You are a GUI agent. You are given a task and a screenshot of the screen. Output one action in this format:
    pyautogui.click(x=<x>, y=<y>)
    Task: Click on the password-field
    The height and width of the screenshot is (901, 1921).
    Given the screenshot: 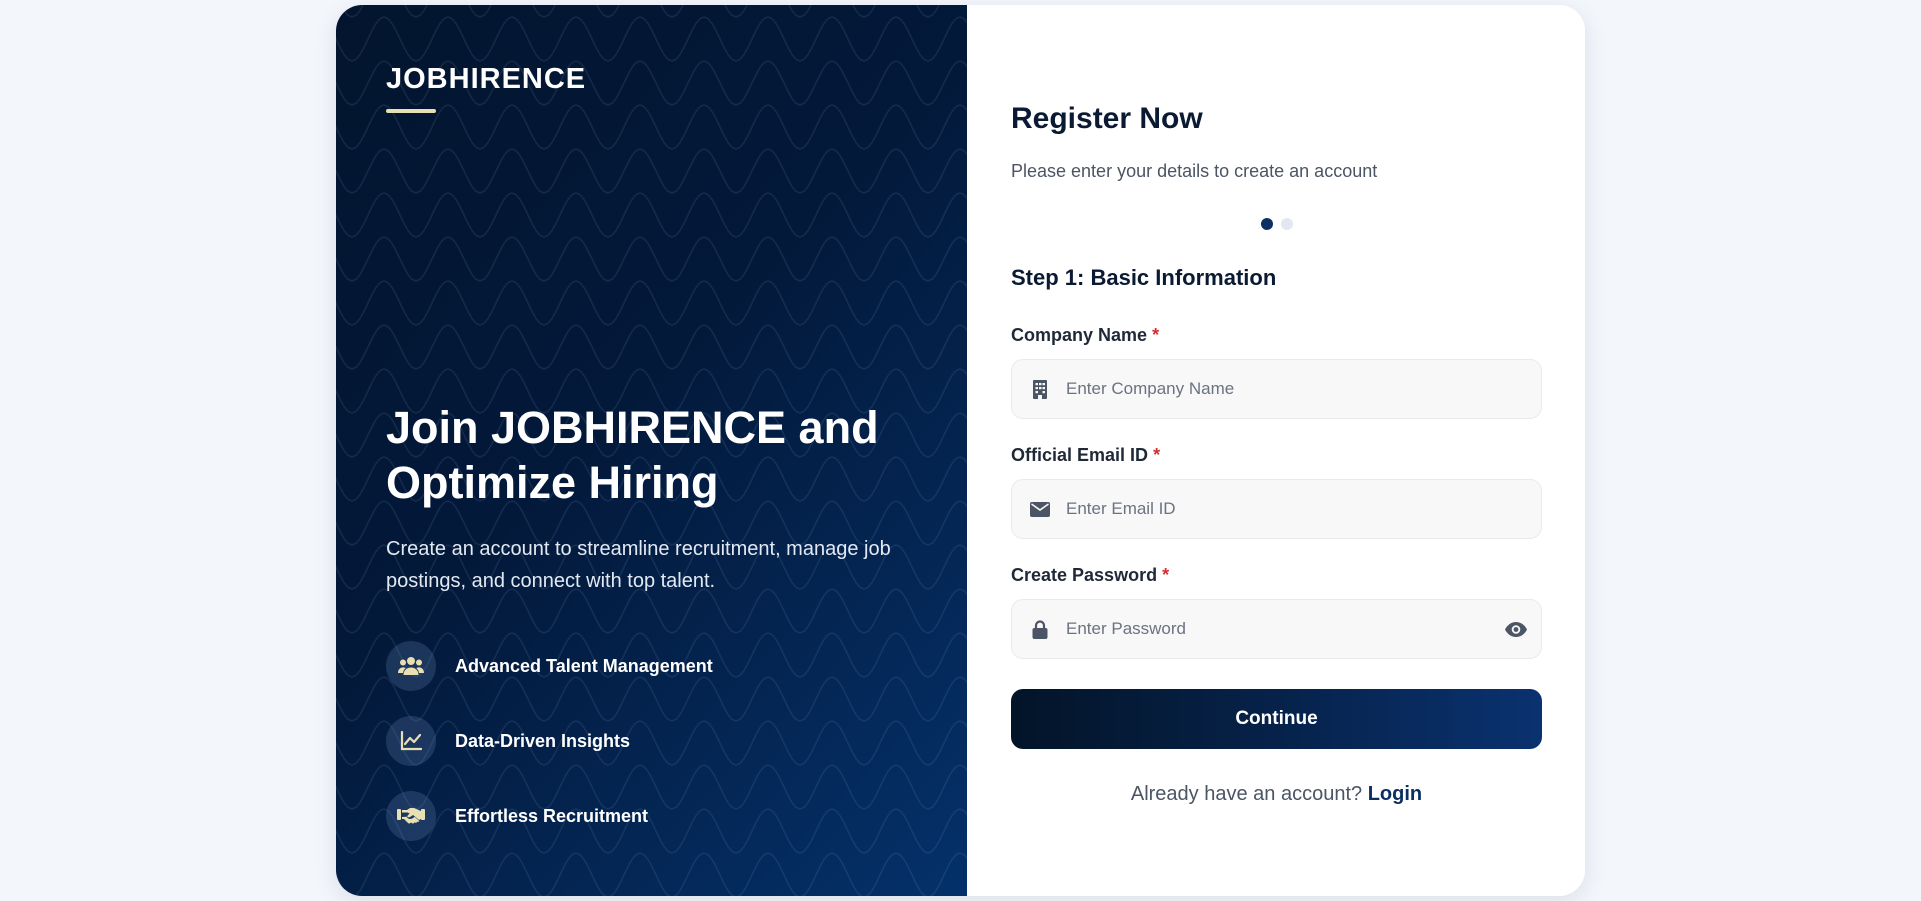 What is the action you would take?
    pyautogui.click(x=1276, y=629)
    